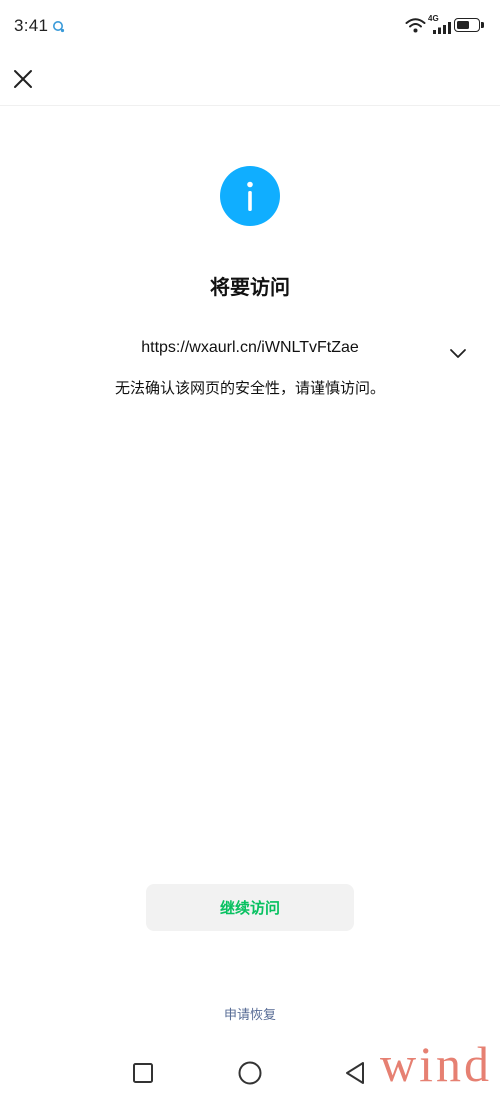  Describe the element at coordinates (250, 196) in the screenshot. I see `info-icon` at that location.